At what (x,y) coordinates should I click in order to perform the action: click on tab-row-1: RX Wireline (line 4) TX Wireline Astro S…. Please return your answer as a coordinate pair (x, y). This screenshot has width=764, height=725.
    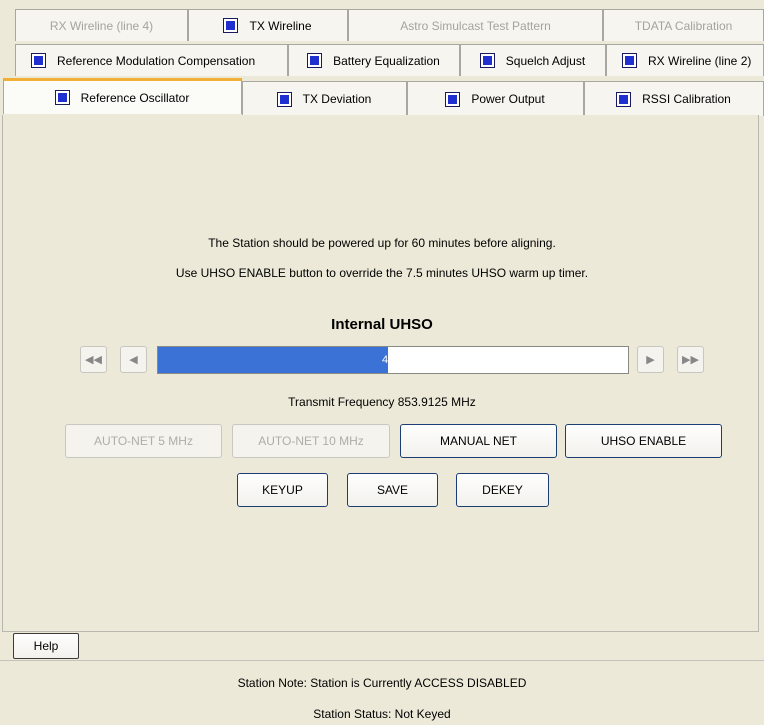
    Looking at the image, I should click on (382, 26).